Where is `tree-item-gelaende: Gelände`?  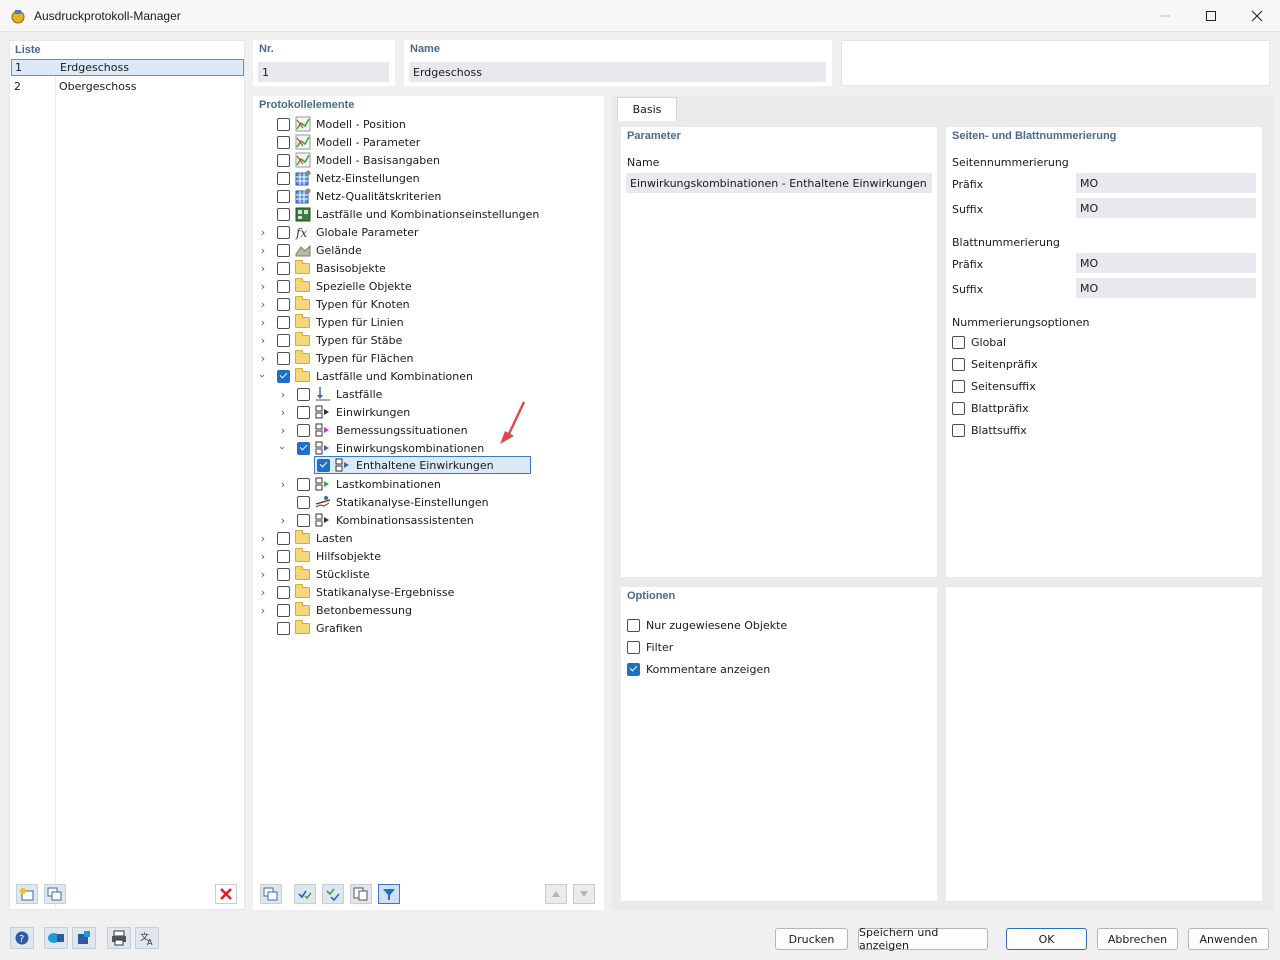
tree-item-gelaende: Gelände is located at coordinates (319, 250).